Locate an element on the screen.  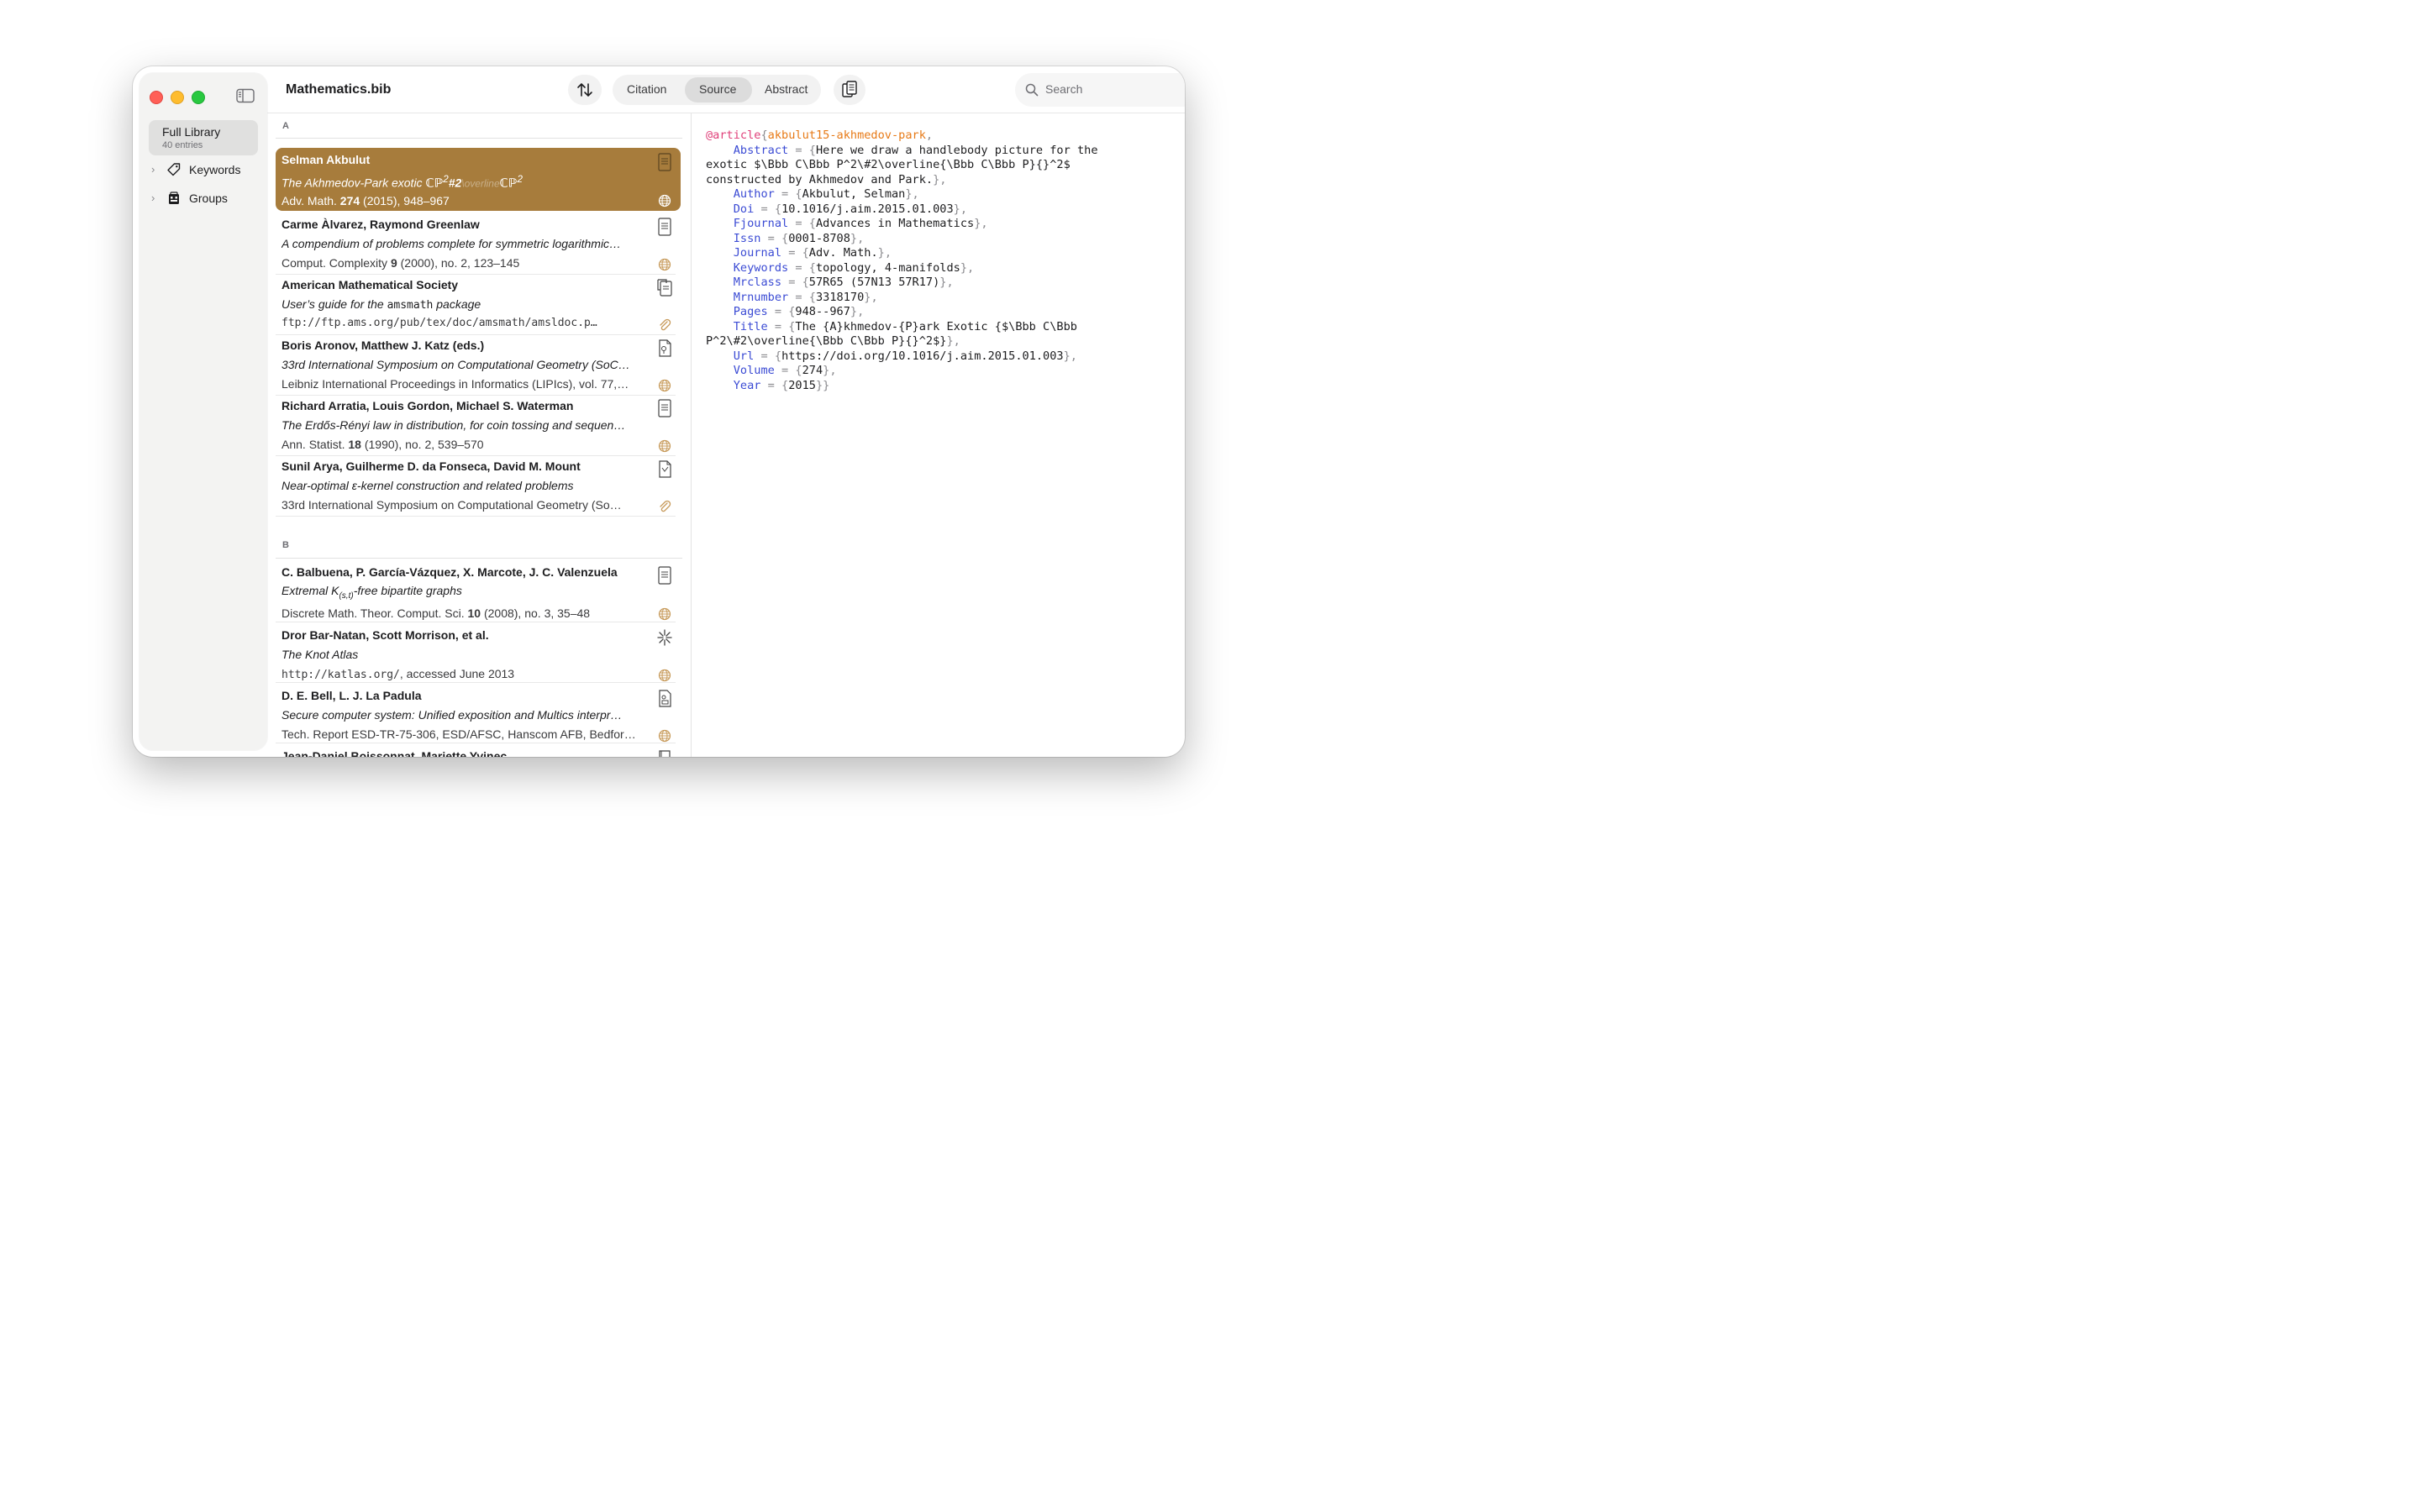
list-item: Jean-Daniel Boissonnat, Mariette Yvinec is located at coordinates (479, 750).